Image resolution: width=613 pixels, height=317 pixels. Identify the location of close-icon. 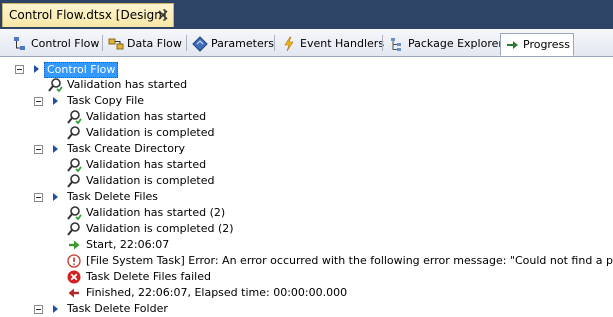
(163, 15).